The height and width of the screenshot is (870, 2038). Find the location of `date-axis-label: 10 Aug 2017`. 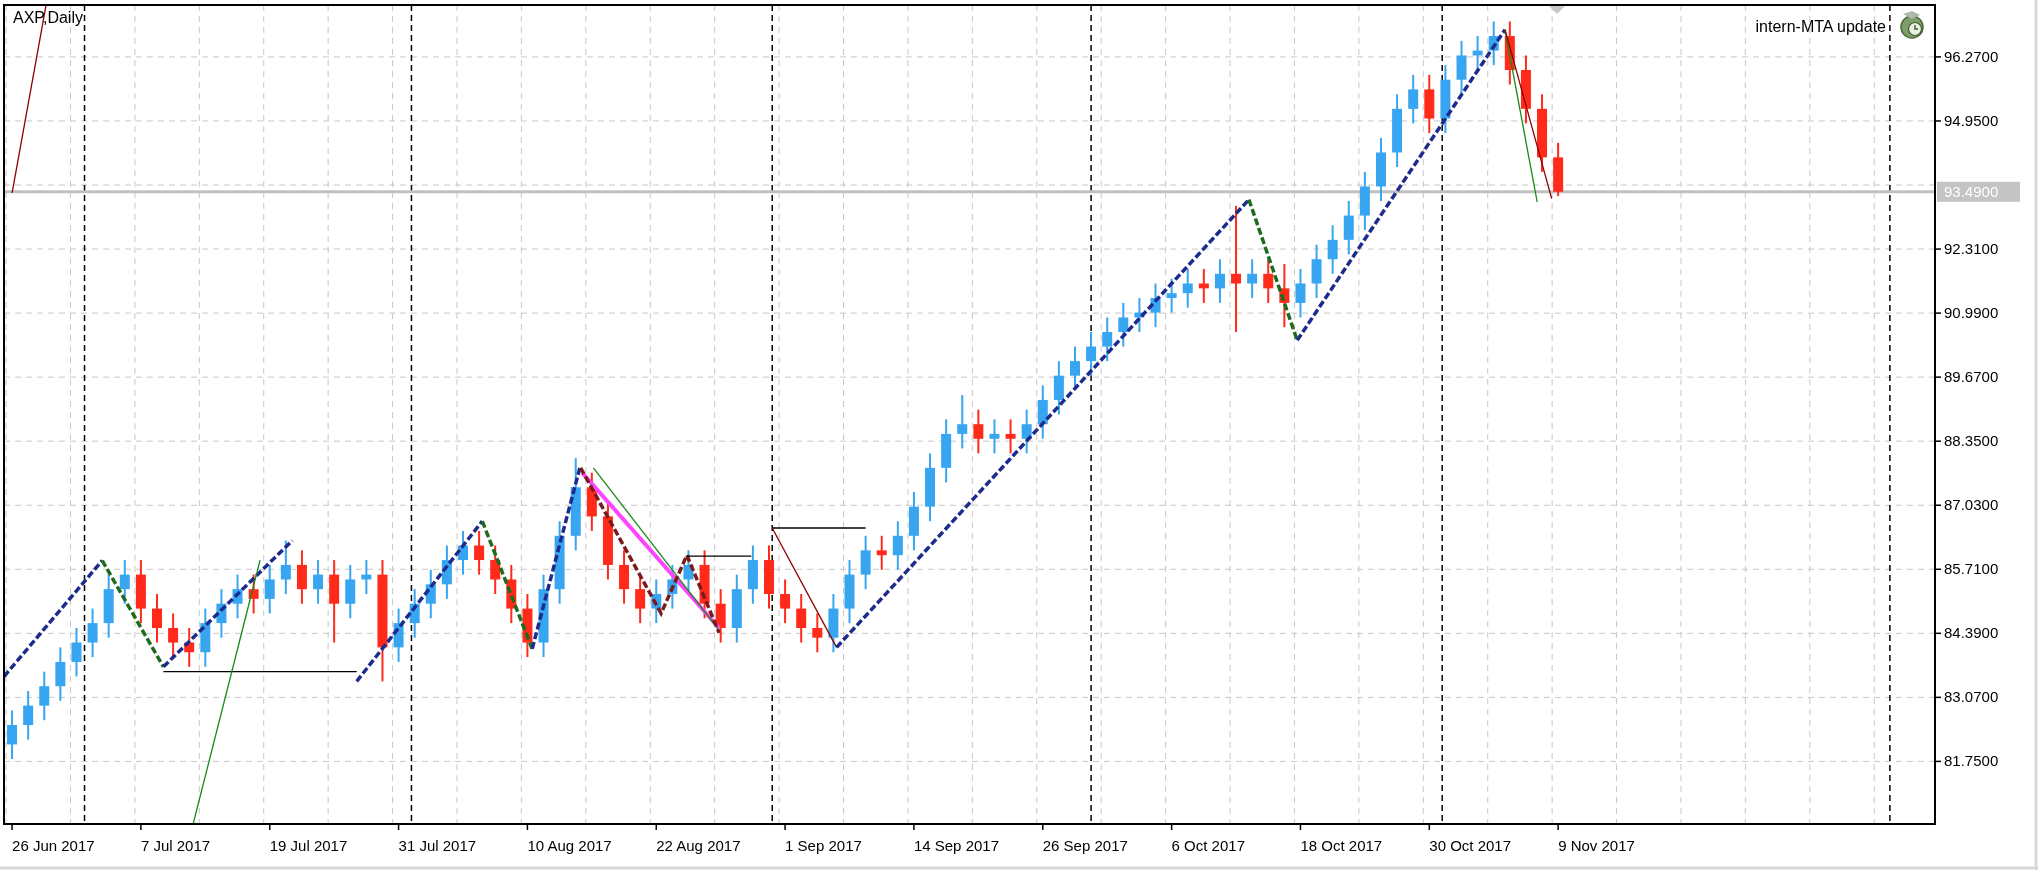

date-axis-label: 10 Aug 2017 is located at coordinates (569, 845).